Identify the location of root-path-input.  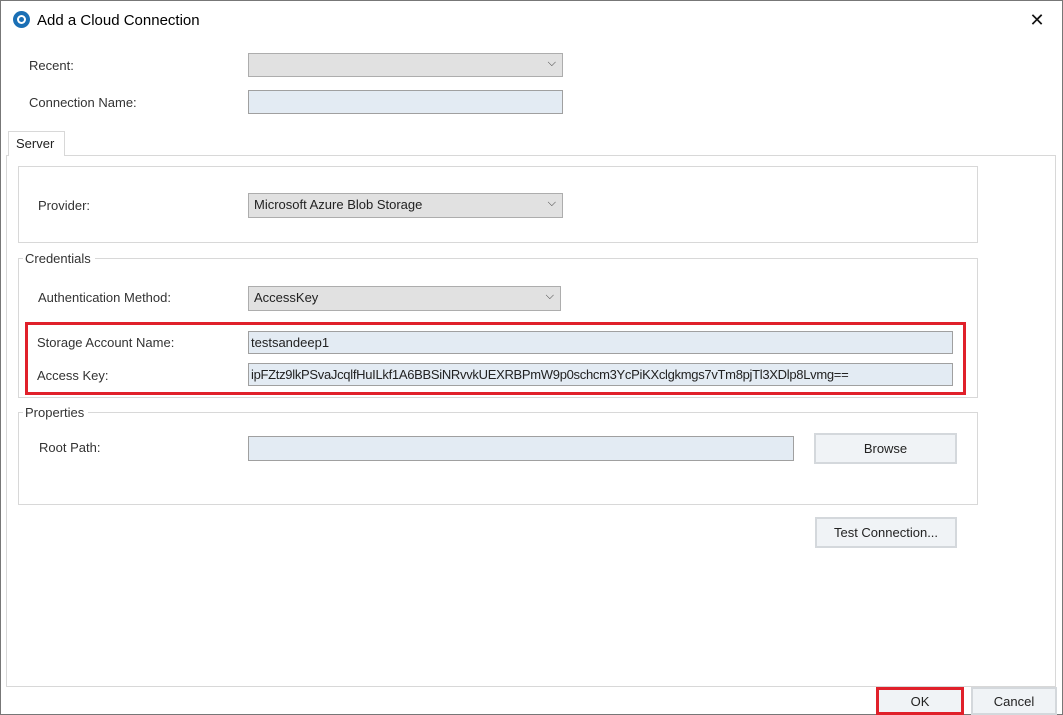
(521, 448).